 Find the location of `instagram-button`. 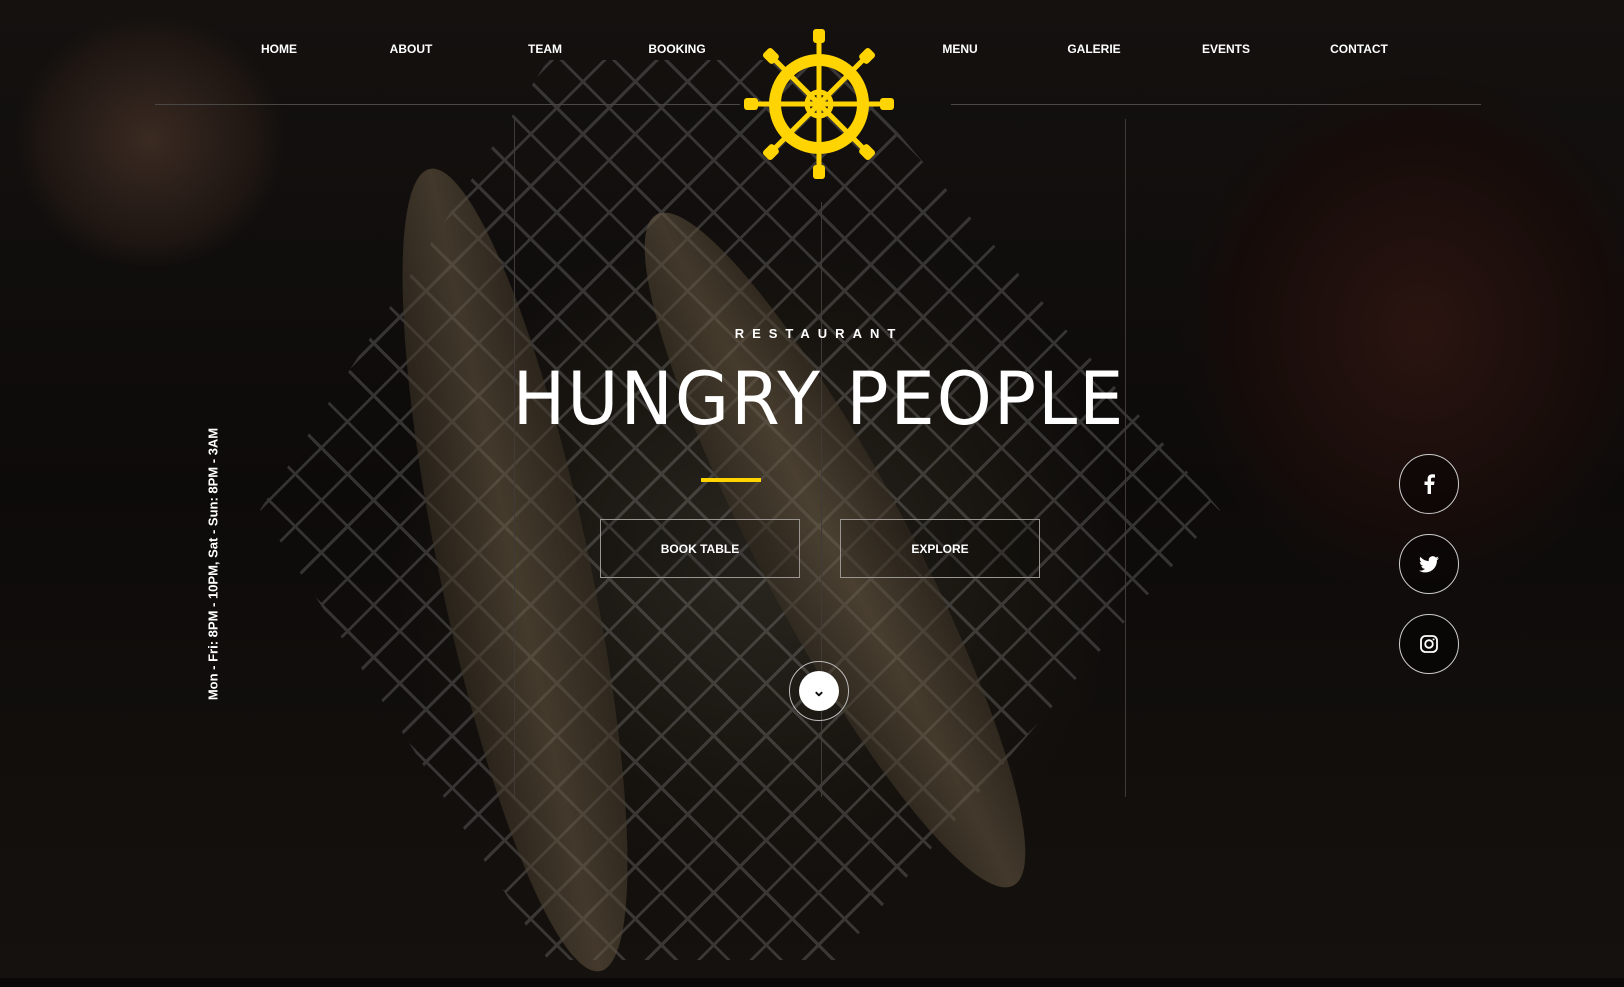

instagram-button is located at coordinates (1429, 644).